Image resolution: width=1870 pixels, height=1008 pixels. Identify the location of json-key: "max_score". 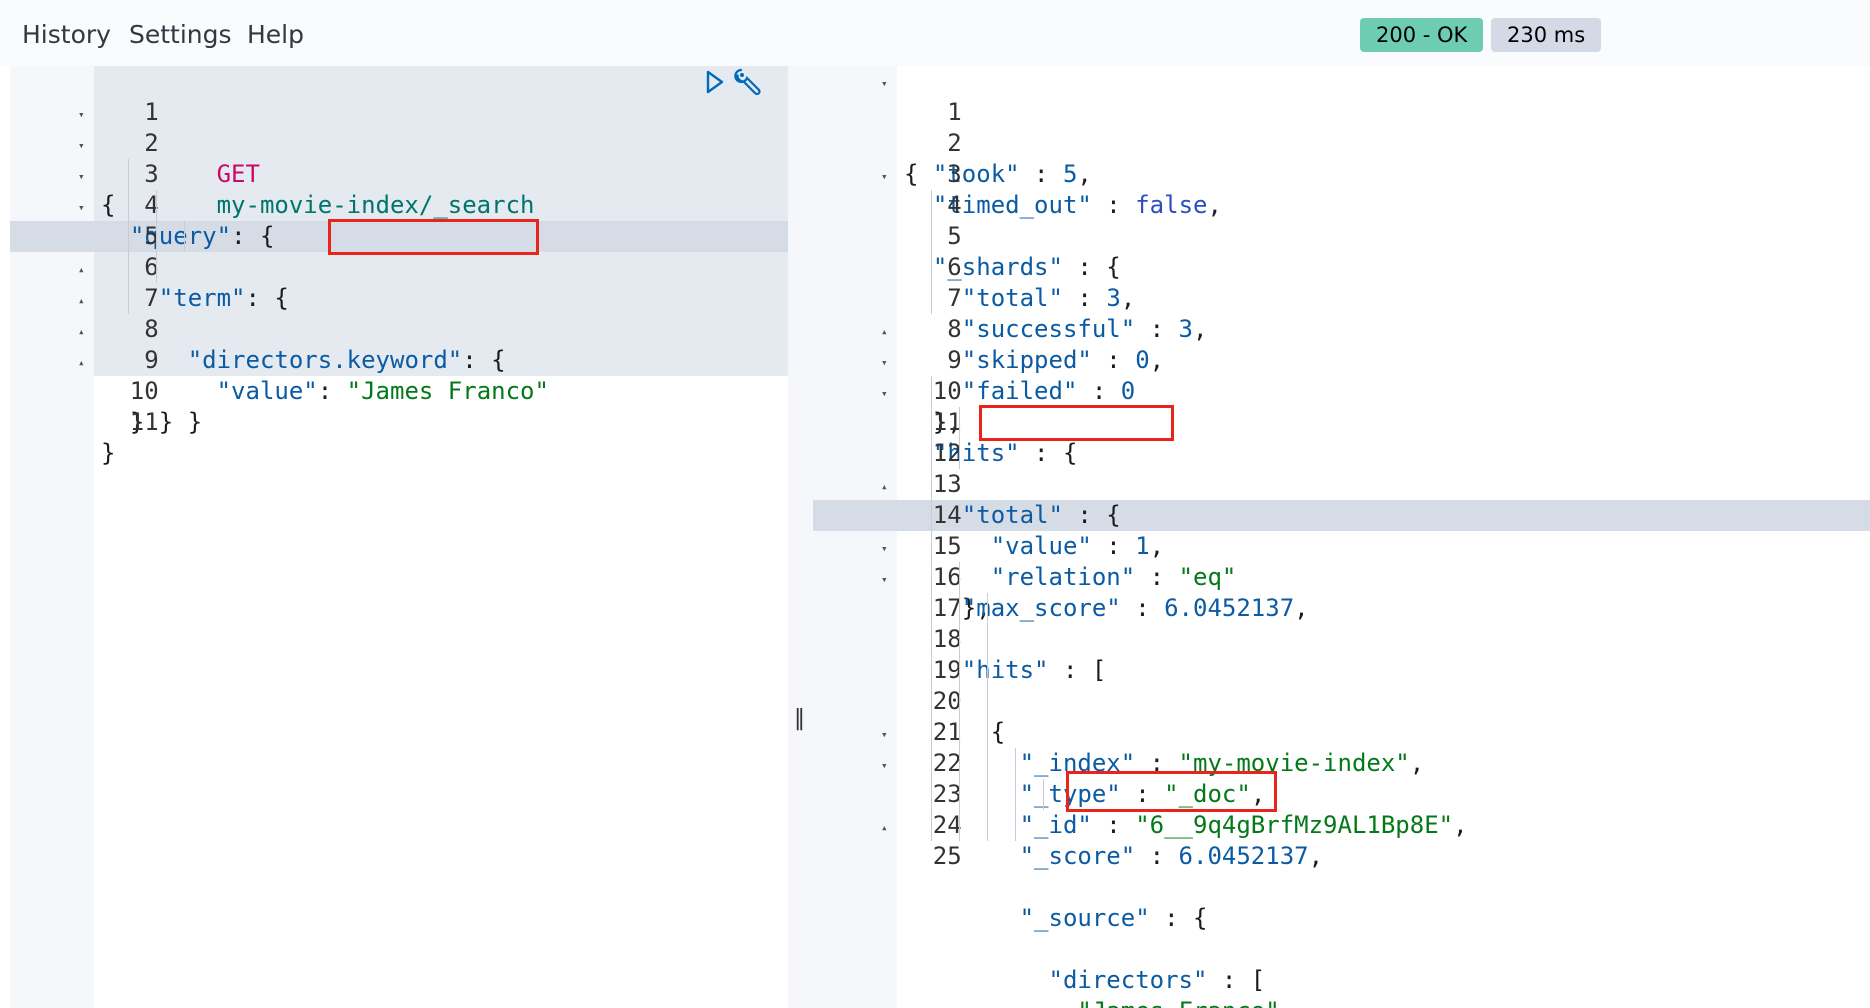
(1041, 608).